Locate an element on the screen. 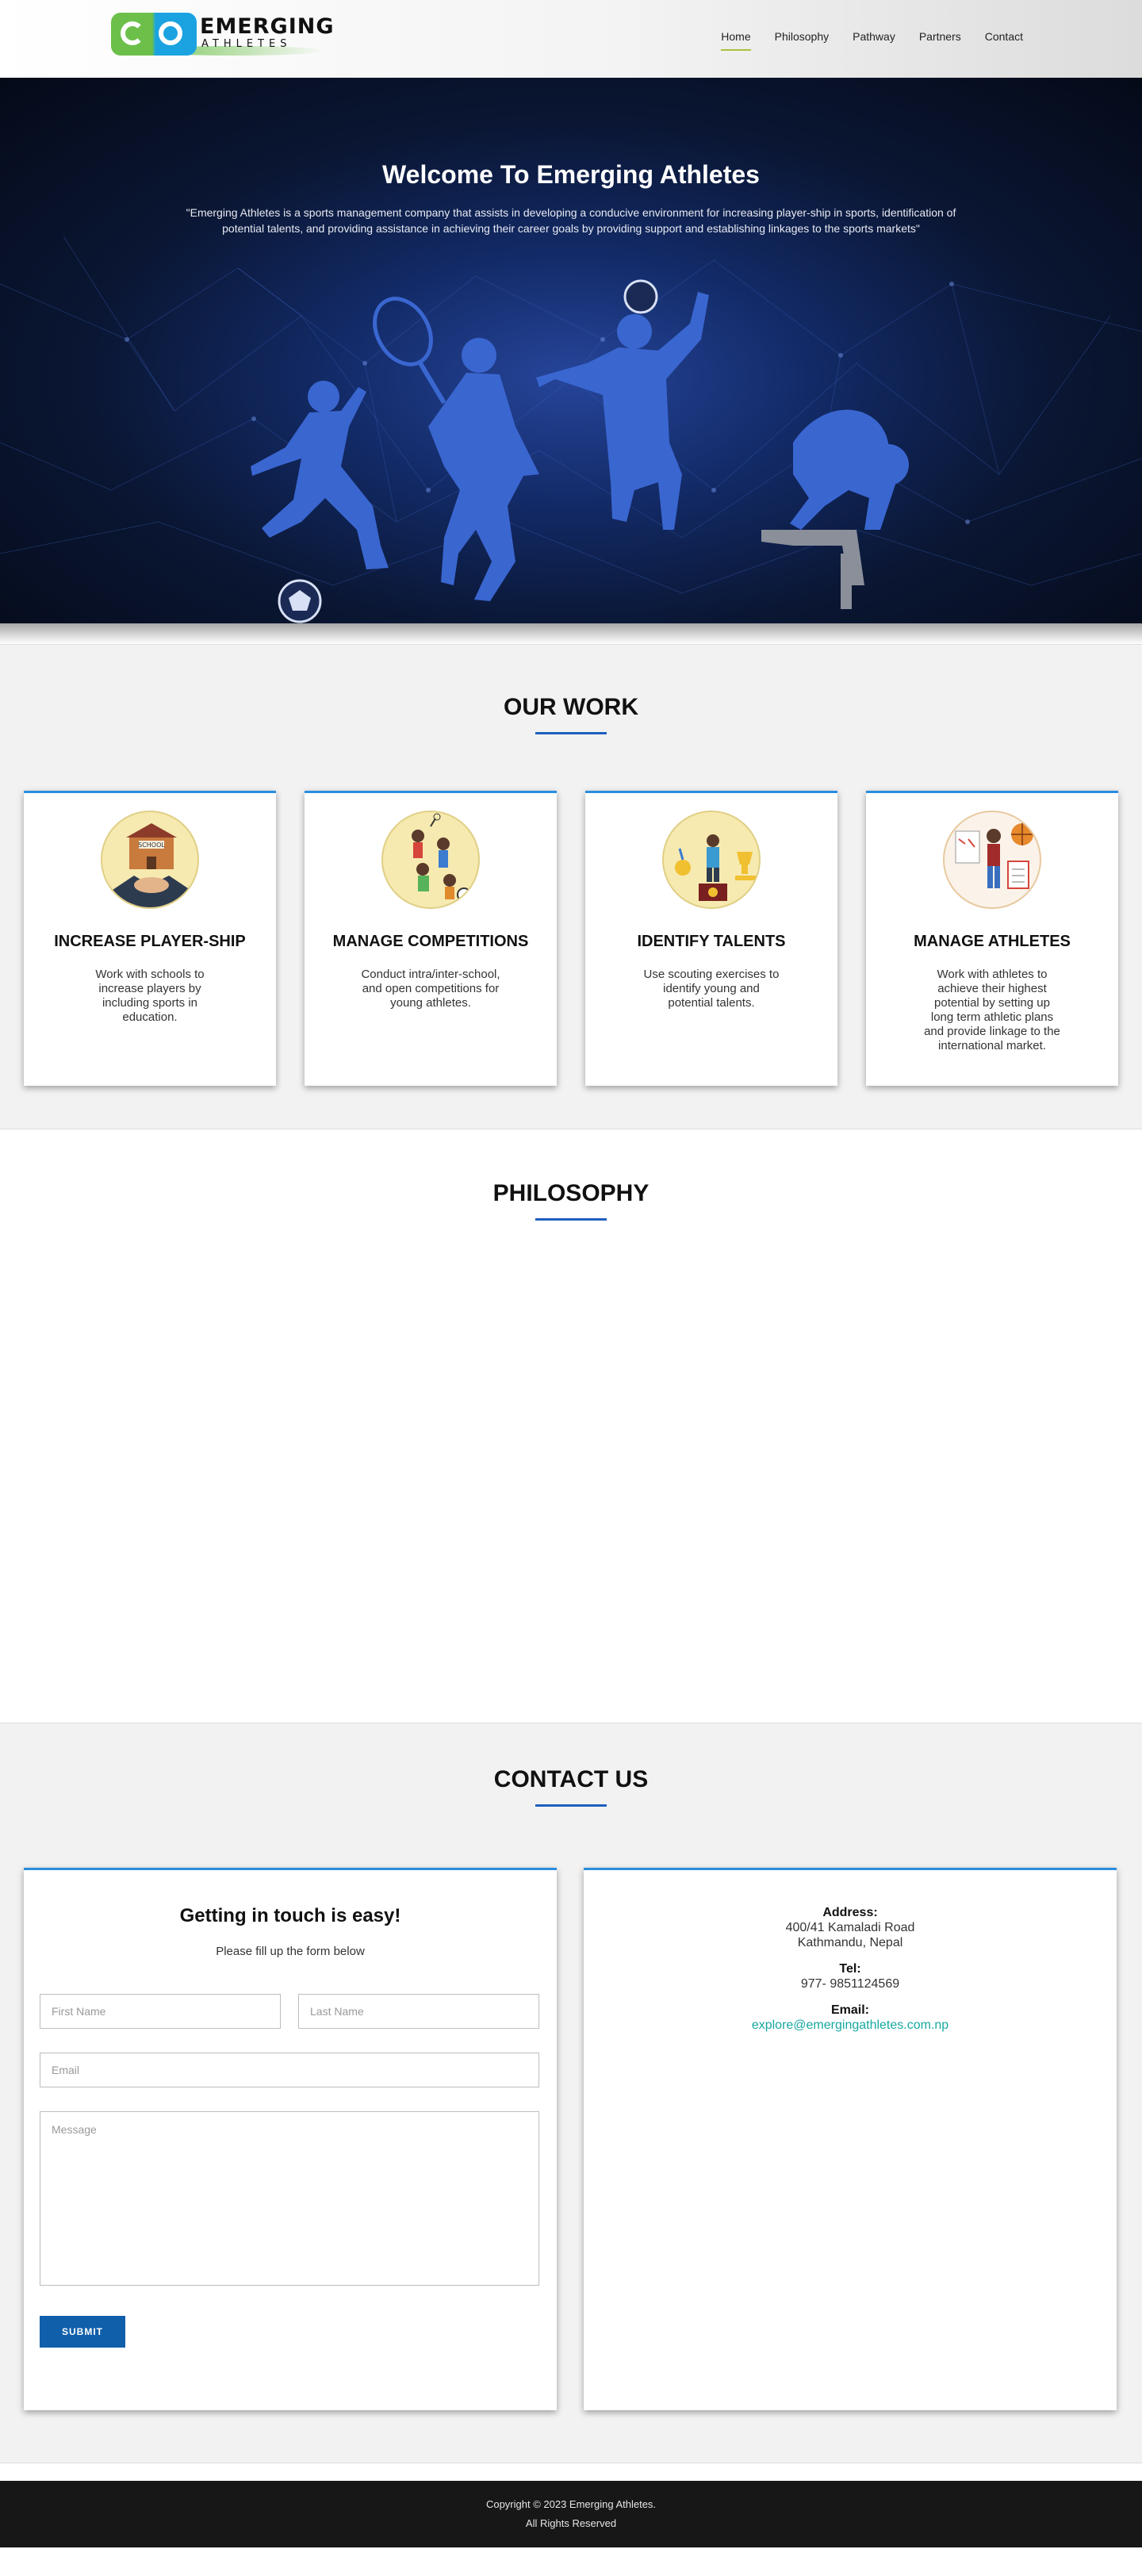  form-subheading: Please fill up the form below is located at coordinates (290, 1951).